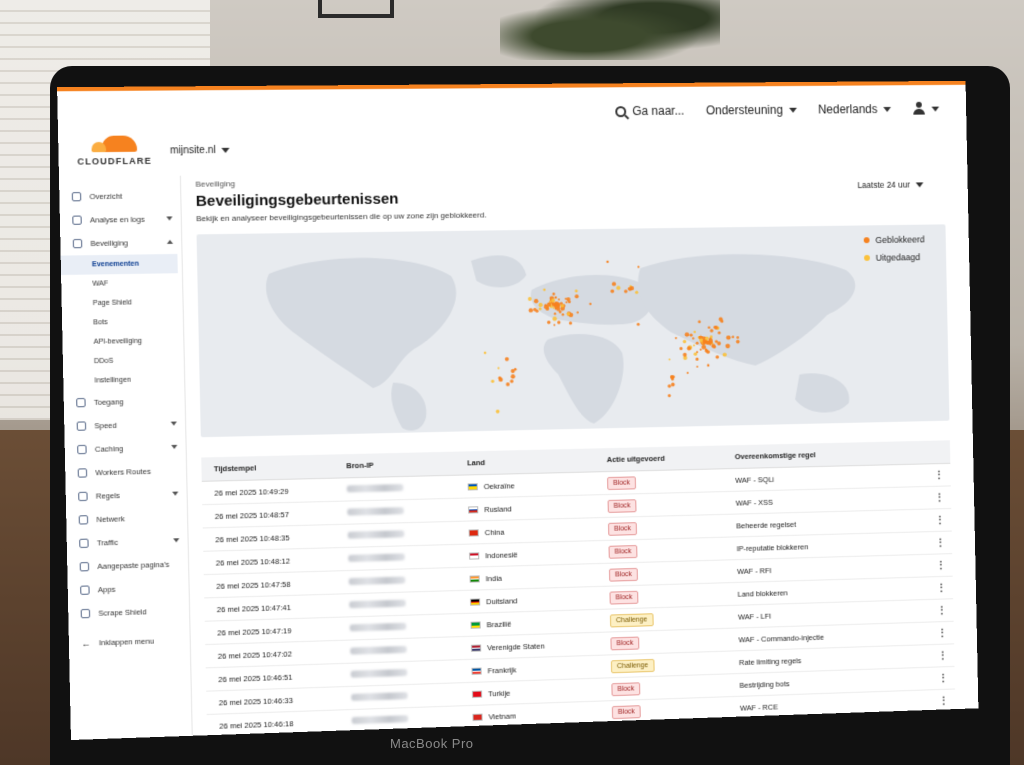 This screenshot has height=765, width=1024. Describe the element at coordinates (537, 461) in the screenshot. I see `column-header-country: Land` at that location.